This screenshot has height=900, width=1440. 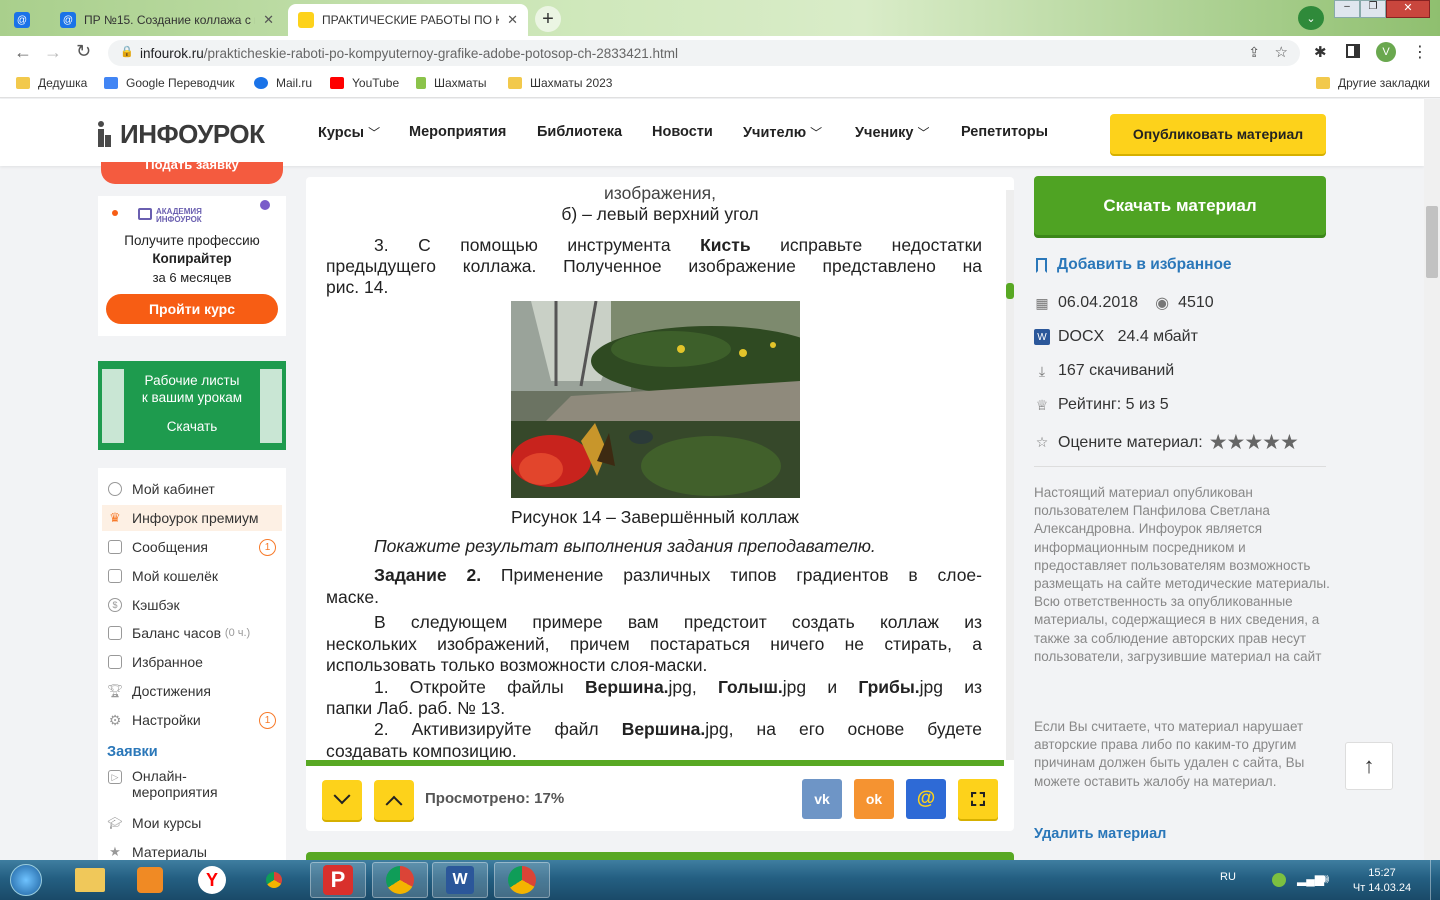 I want to click on menu-item-achievements: 🏆︎ Достижения, so click(x=192, y=691).